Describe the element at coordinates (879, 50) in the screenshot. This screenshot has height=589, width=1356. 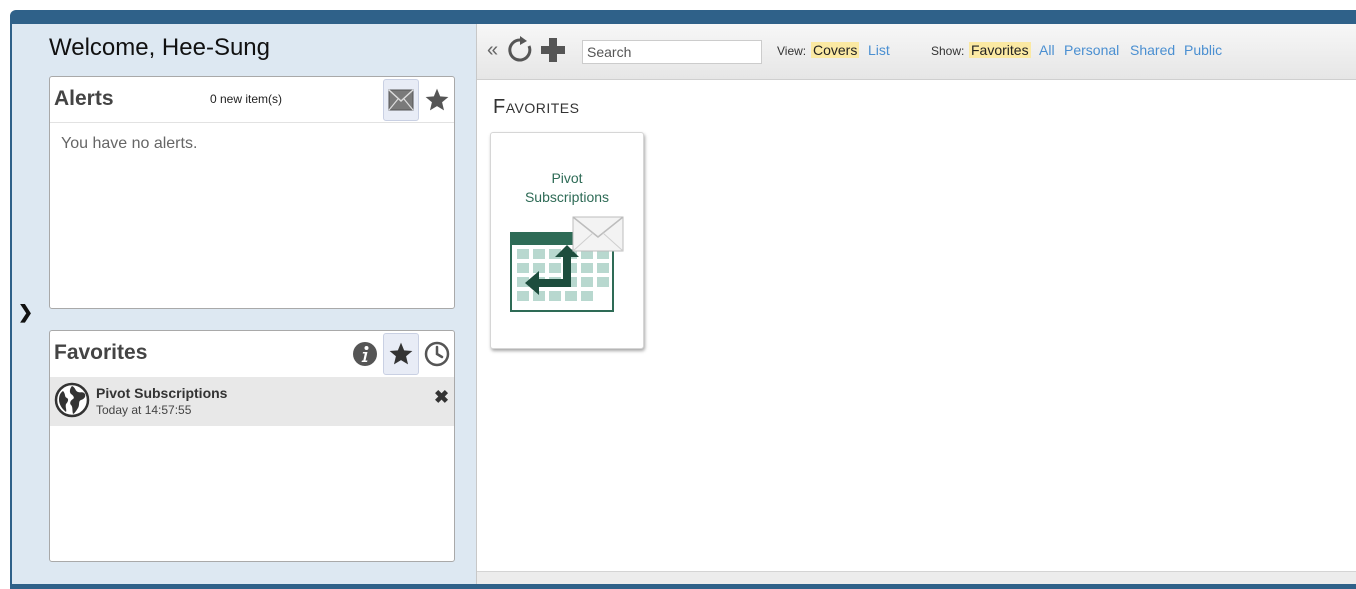
I see `view-option-list: List` at that location.